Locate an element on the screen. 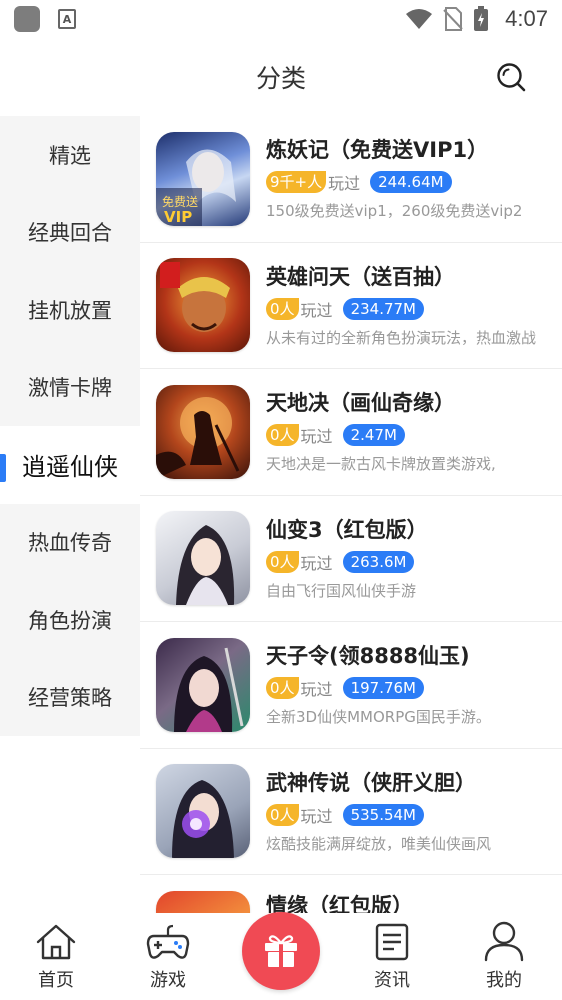 This screenshot has width=562, height=1000. sidebar-item-legend: 热血传奇 is located at coordinates (70, 543).